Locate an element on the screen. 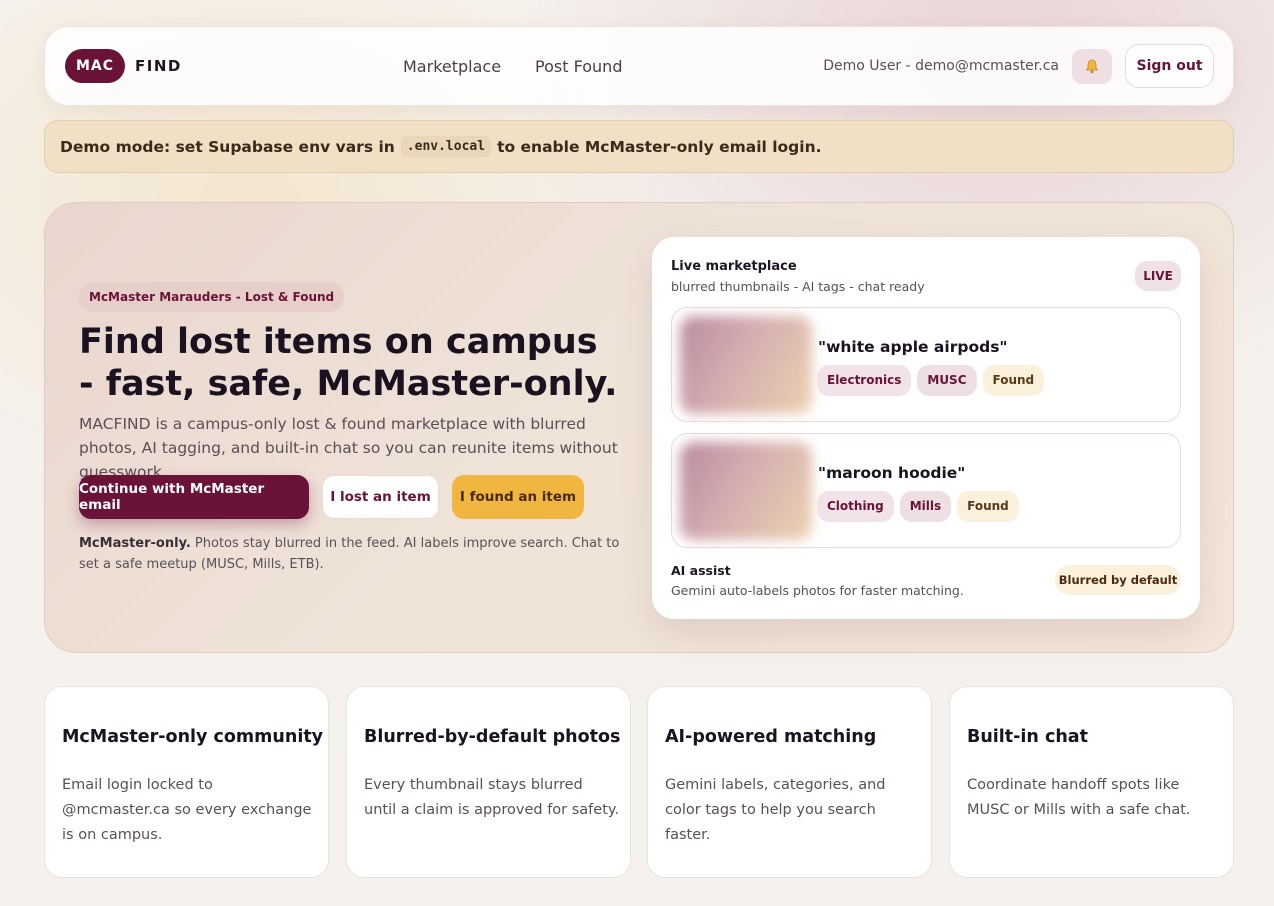 The image size is (1274, 906). sign-out-button: Sign out is located at coordinates (1169, 66).